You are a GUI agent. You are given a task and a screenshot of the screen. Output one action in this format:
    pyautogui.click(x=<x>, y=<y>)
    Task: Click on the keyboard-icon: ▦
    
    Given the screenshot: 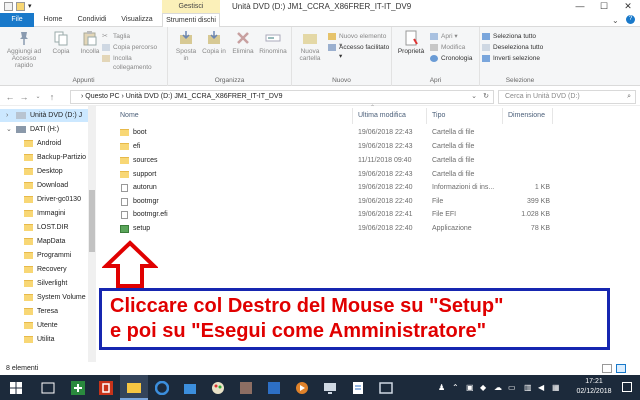 What is the action you would take?
    pyautogui.click(x=556, y=387)
    